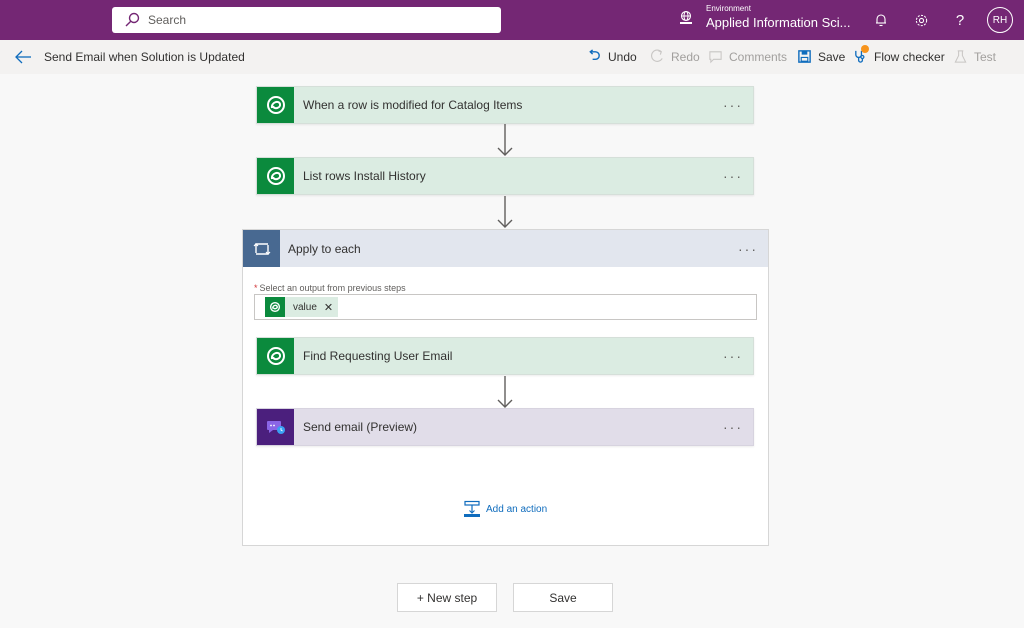 Image resolution: width=1024 pixels, height=628 pixels. What do you see at coordinates (23, 57) in the screenshot?
I see `back-arrow-icon` at bounding box center [23, 57].